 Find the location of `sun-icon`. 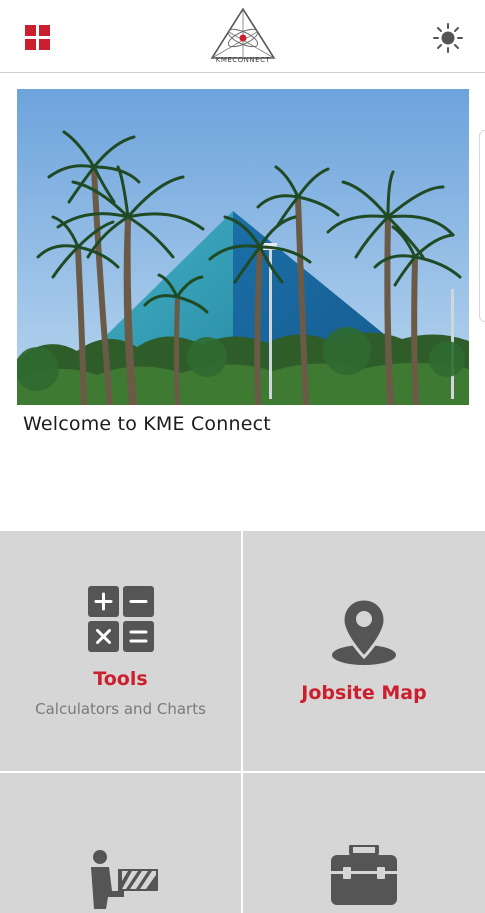

sun-icon is located at coordinates (448, 38).